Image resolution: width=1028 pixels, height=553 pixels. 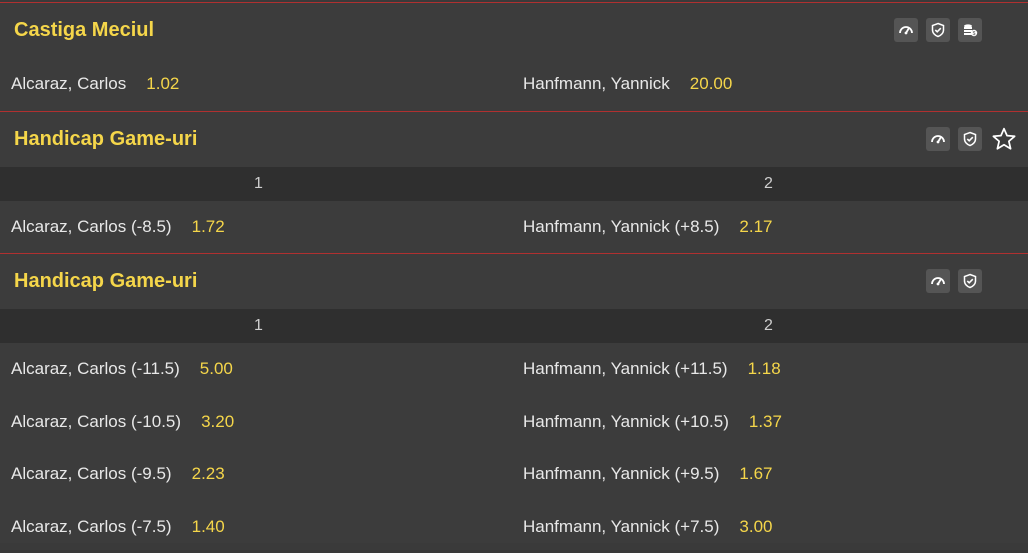 What do you see at coordinates (755, 474) in the screenshot?
I see `outcome-odd: 1.67` at bounding box center [755, 474].